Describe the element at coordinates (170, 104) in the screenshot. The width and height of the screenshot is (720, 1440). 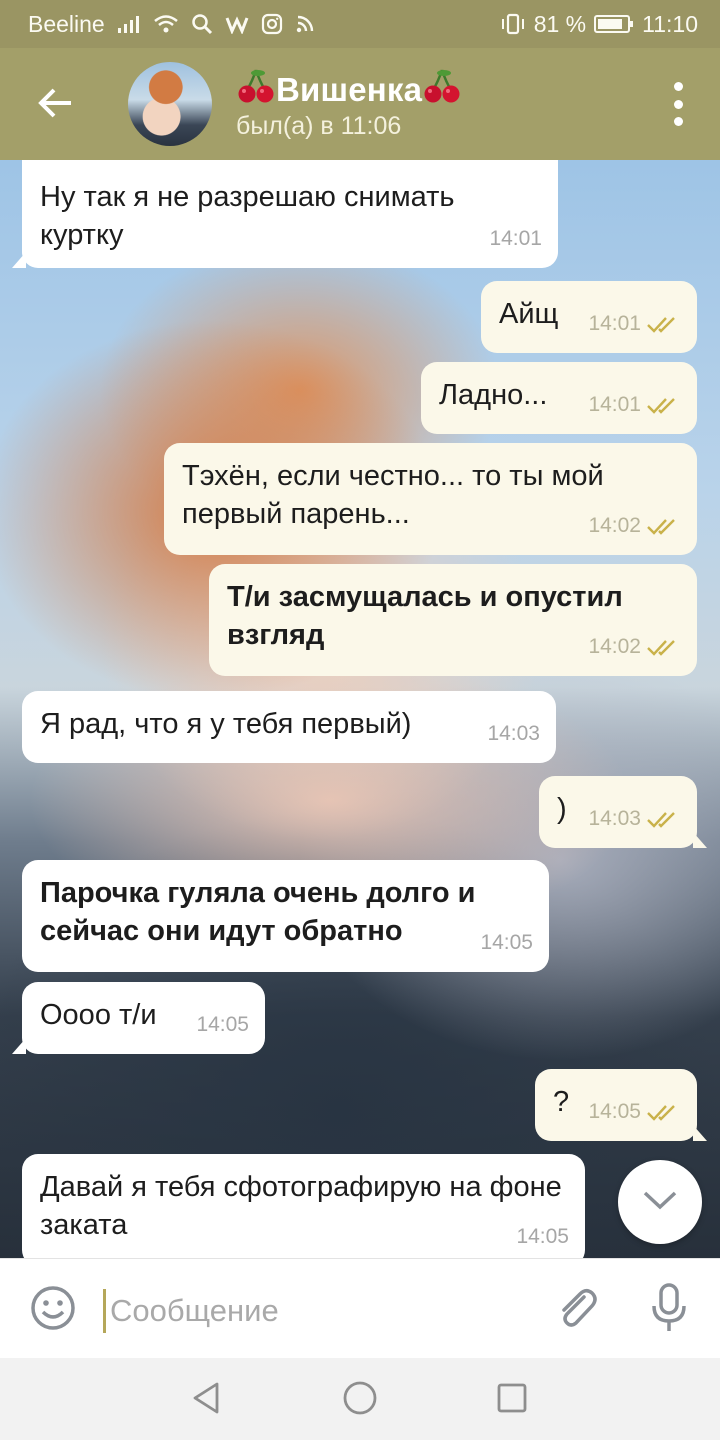
I see `avatar` at that location.